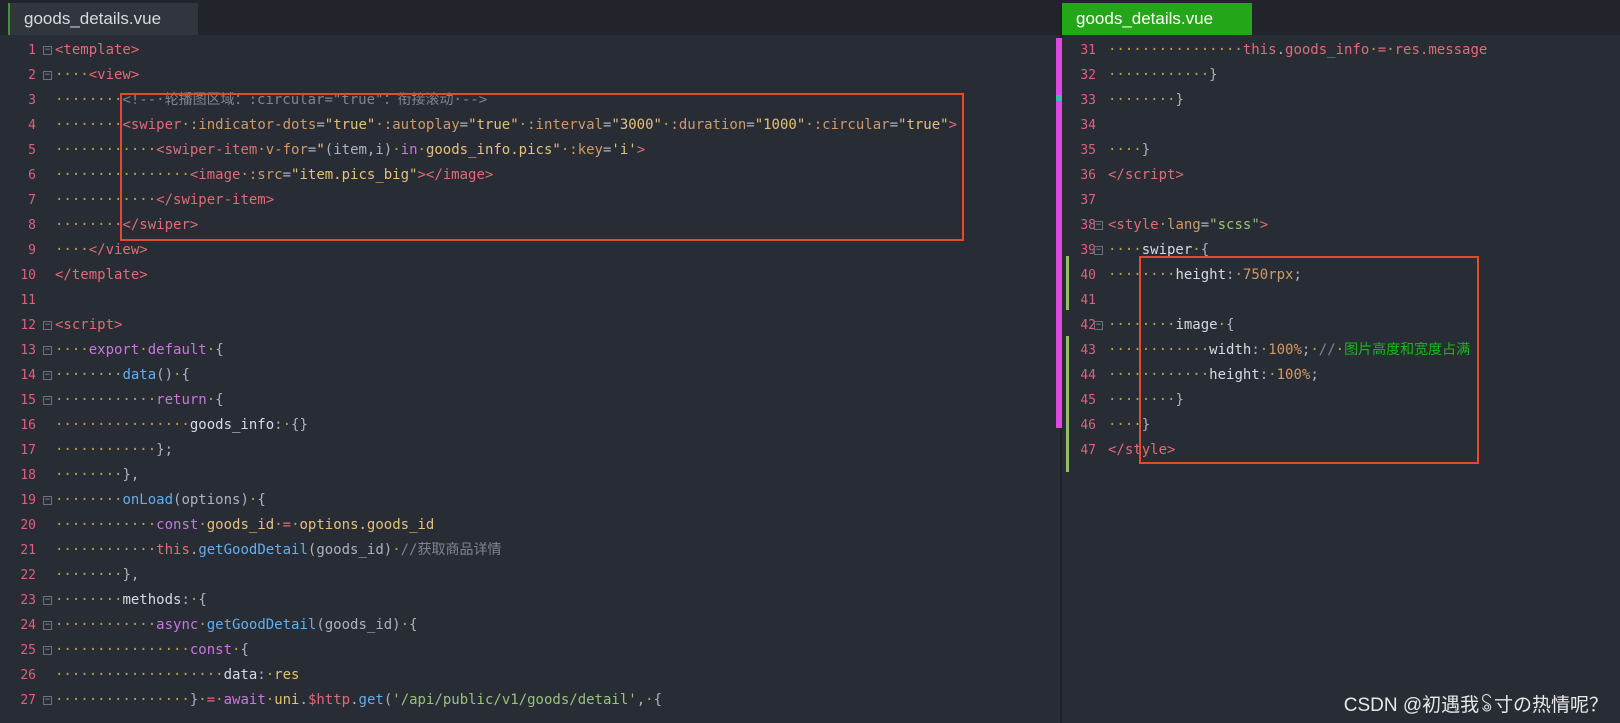 Image resolution: width=1620 pixels, height=723 pixels. What do you see at coordinates (1129, 150) in the screenshot?
I see `code-text: ····}` at bounding box center [1129, 150].